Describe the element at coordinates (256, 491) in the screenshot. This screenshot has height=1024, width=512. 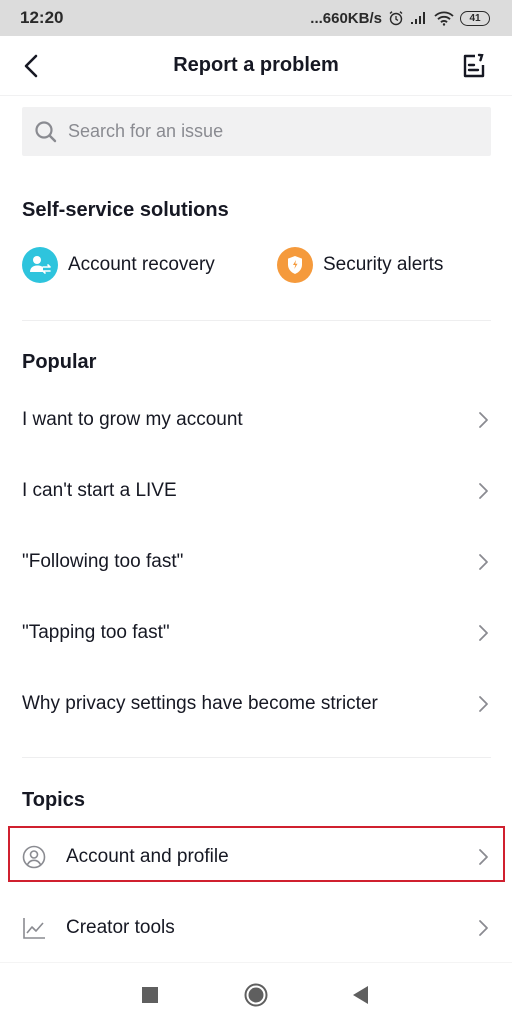
I see `popular-item: I can't start a LIVE` at that location.